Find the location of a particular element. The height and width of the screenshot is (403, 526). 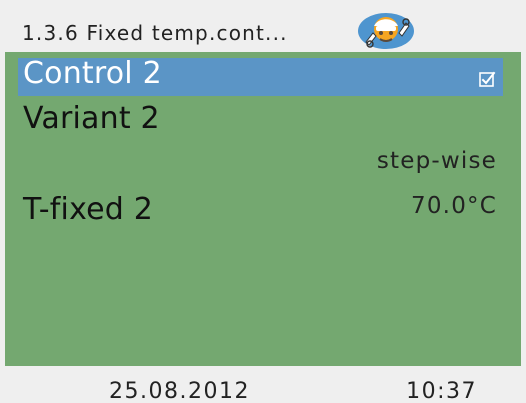

variant-2-value: step-wise is located at coordinates (436, 161).